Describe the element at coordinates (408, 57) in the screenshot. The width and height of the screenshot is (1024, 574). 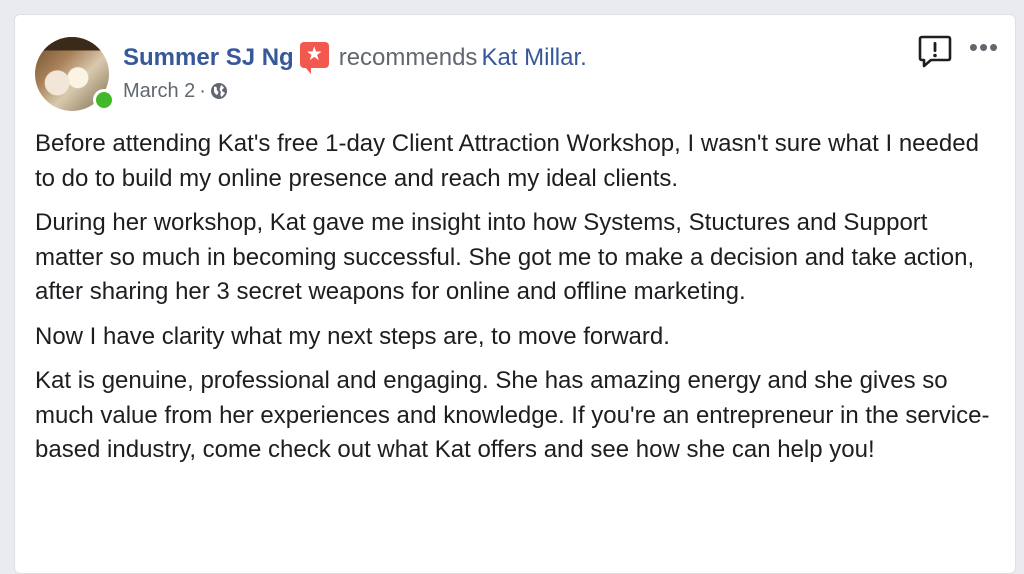
I see `recommends-label: recommends` at that location.